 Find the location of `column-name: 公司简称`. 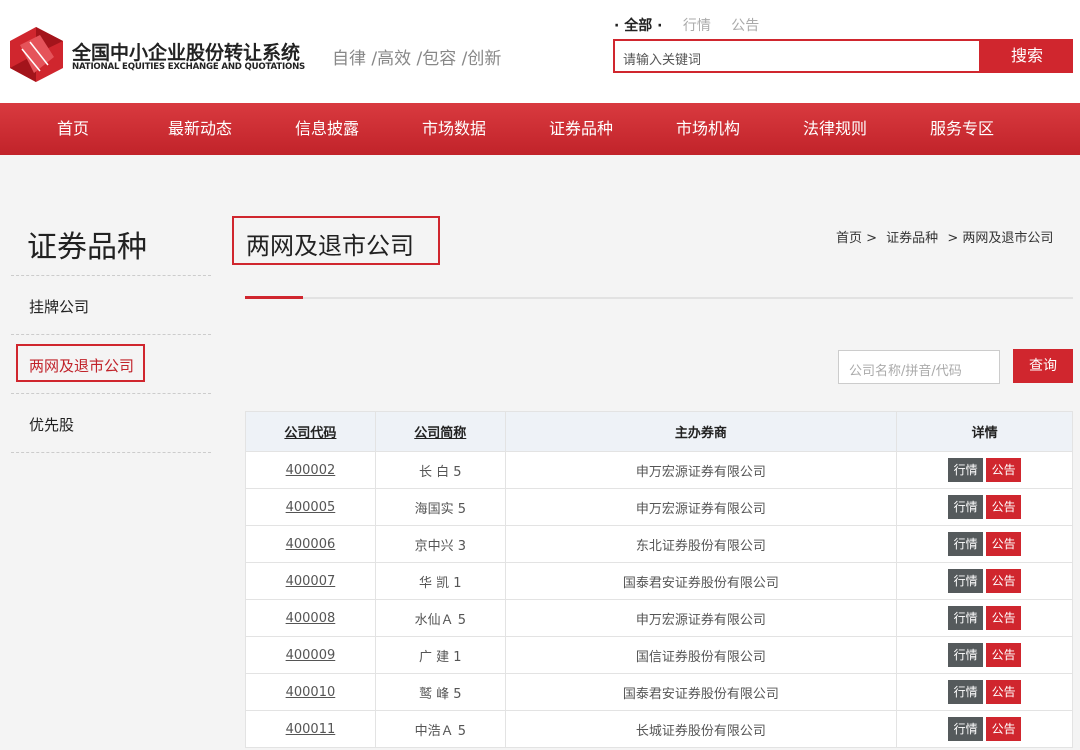

column-name: 公司简称 is located at coordinates (440, 431).